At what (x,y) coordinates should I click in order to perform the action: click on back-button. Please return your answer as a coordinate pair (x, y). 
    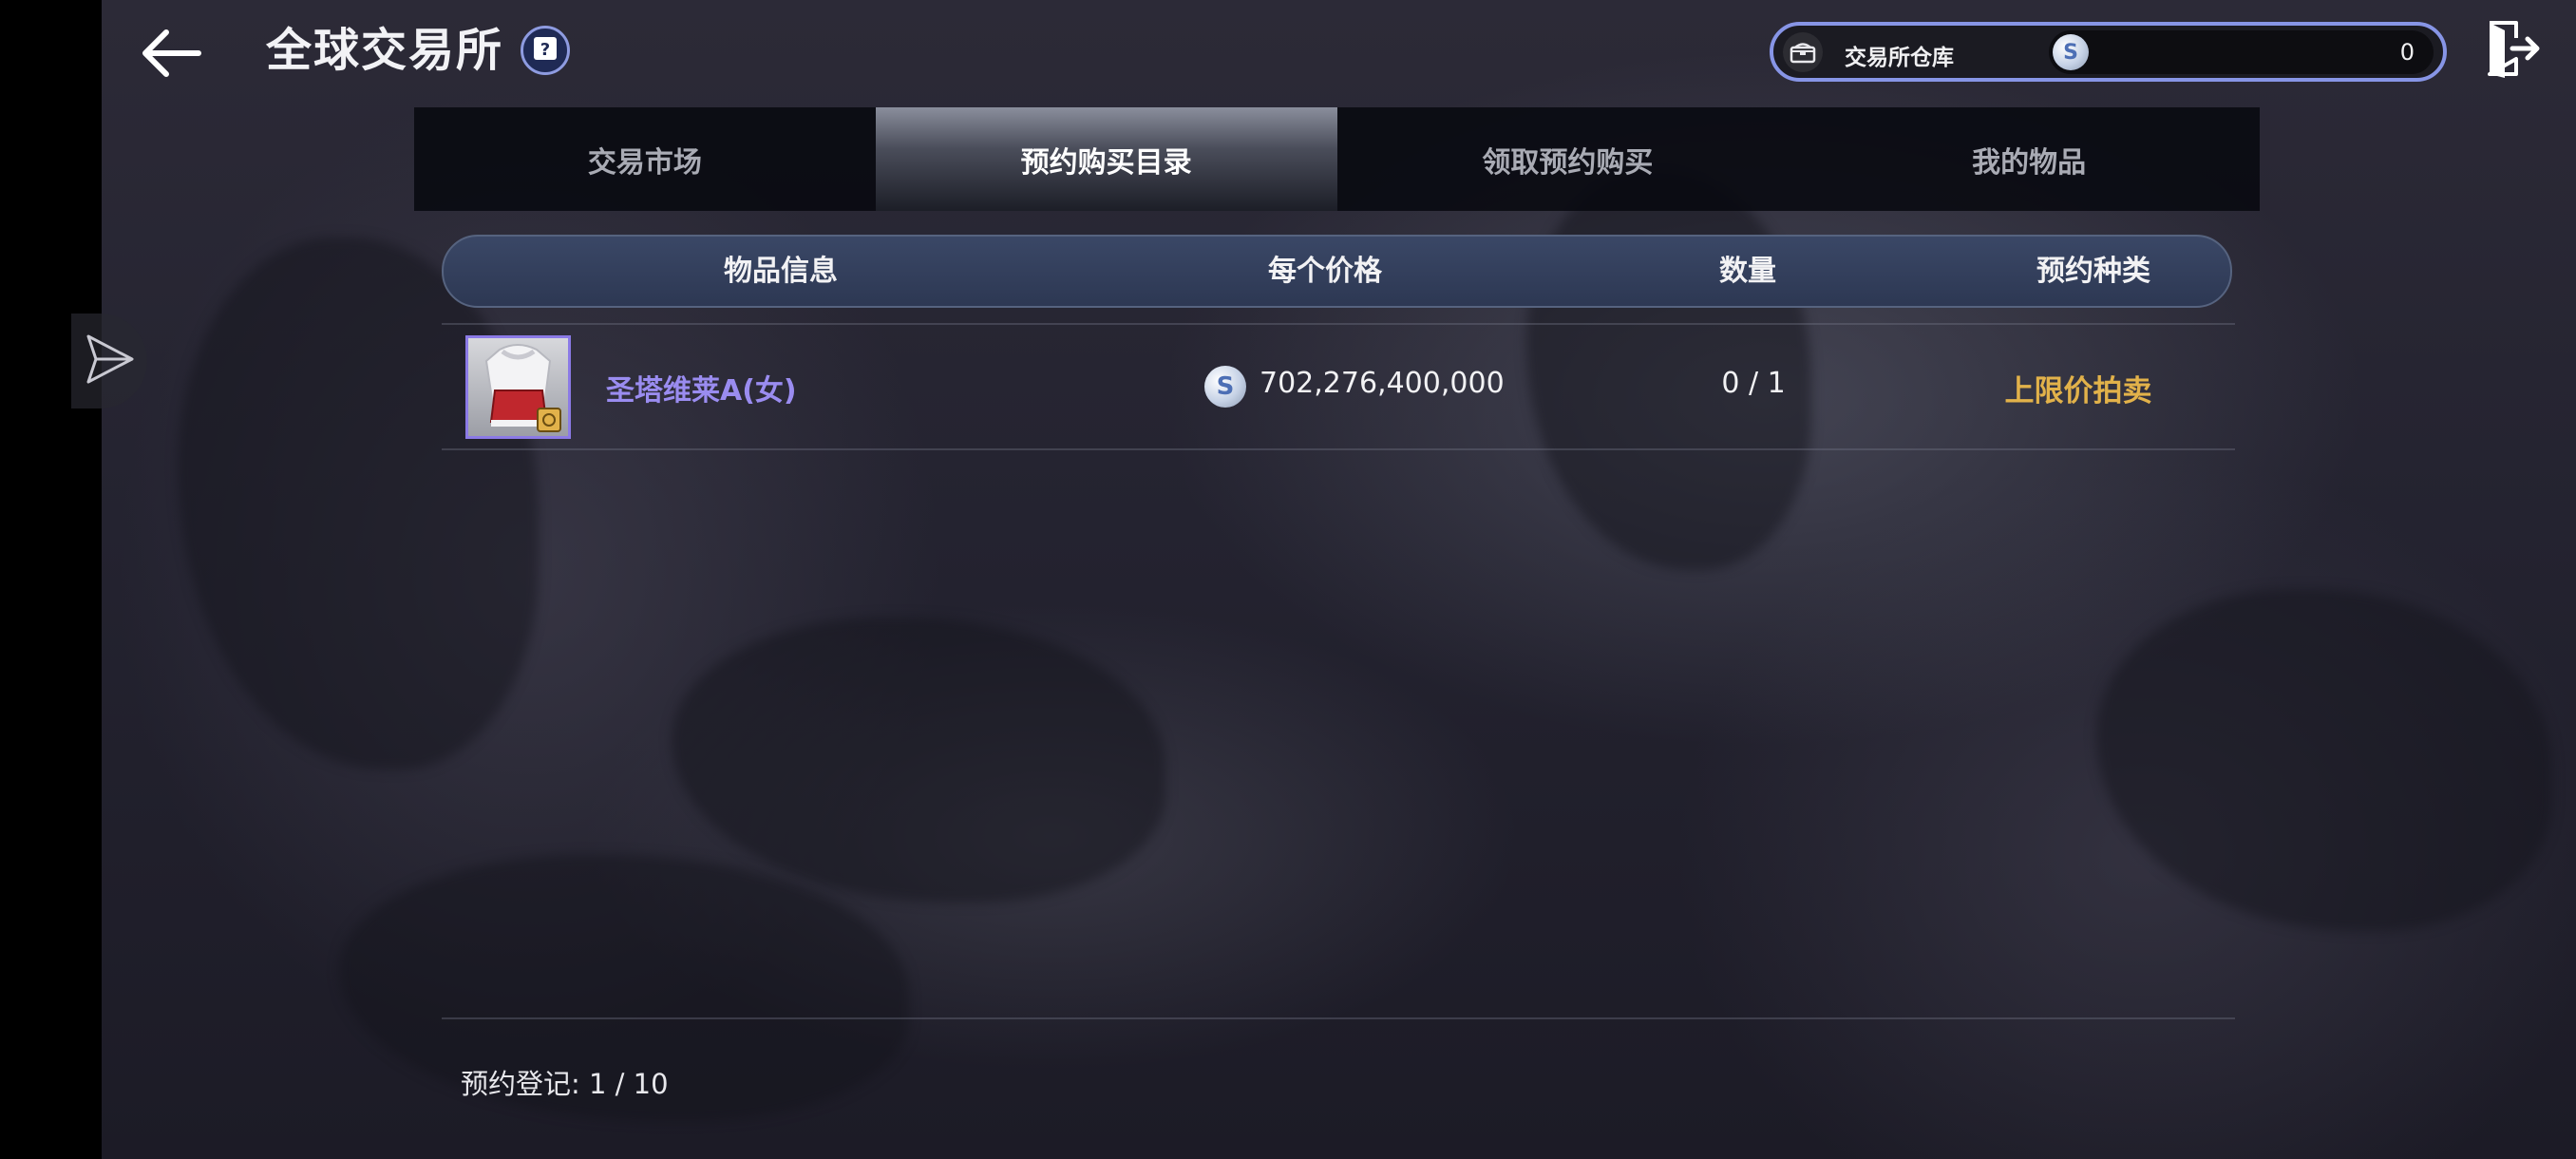
    Looking at the image, I should click on (171, 54).